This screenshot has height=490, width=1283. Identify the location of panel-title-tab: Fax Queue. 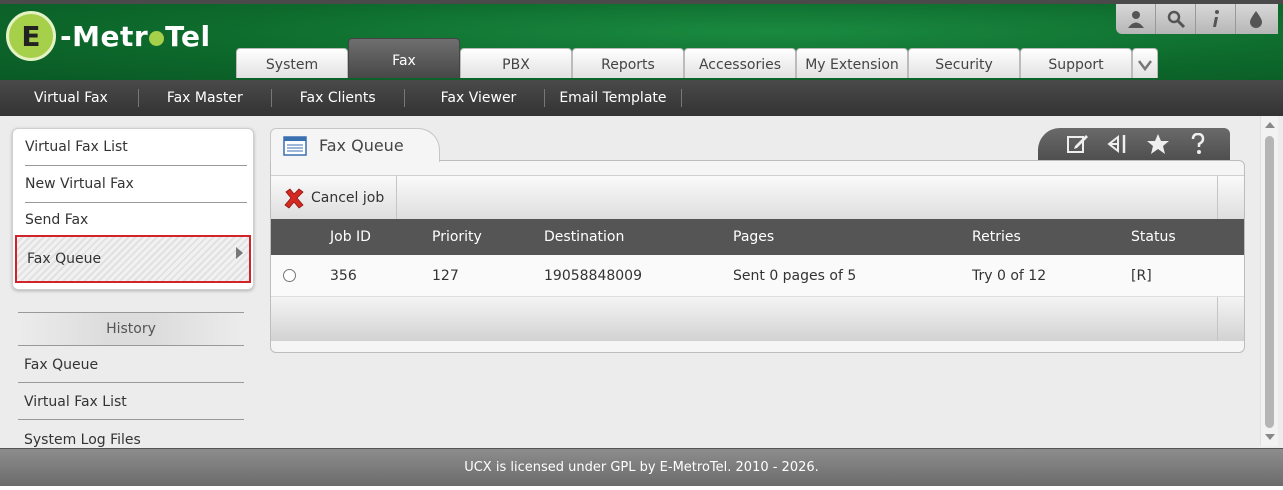
(355, 145).